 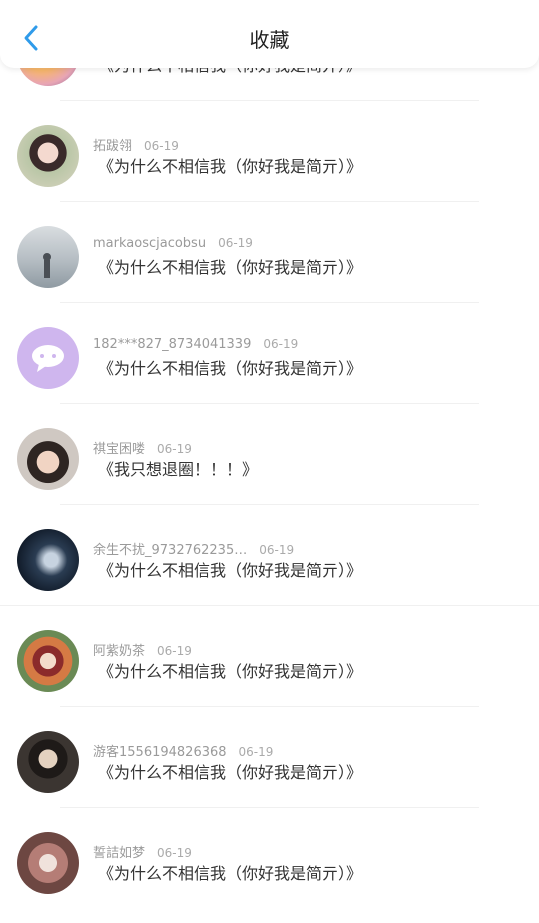 I want to click on item-meta: 誓詰如梦 06-19, so click(x=142, y=851).